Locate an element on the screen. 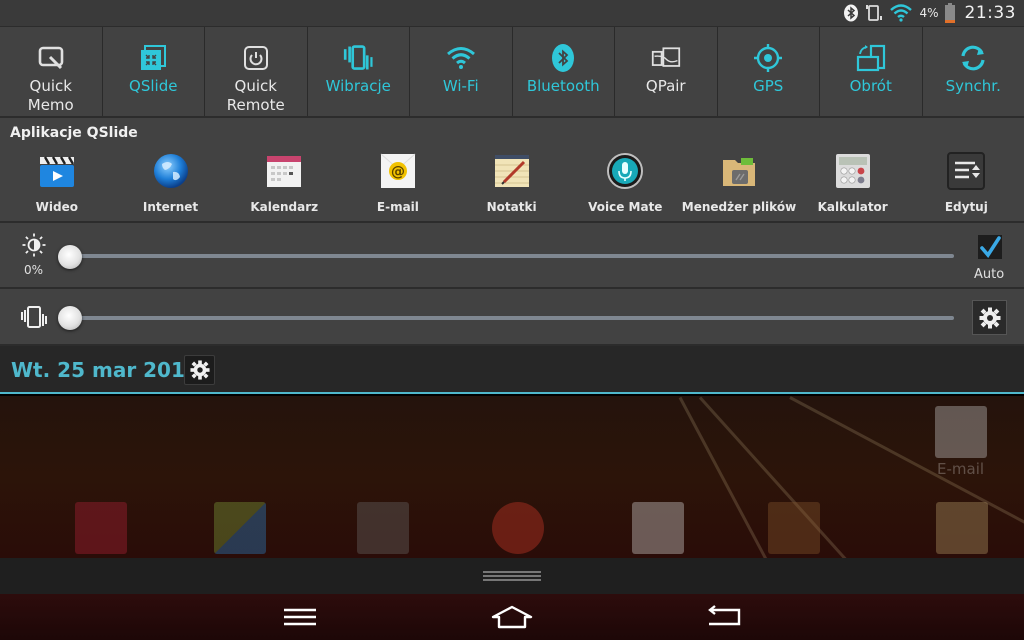 The height and width of the screenshot is (640, 1024). toggle-gps: GPS is located at coordinates (769, 71).